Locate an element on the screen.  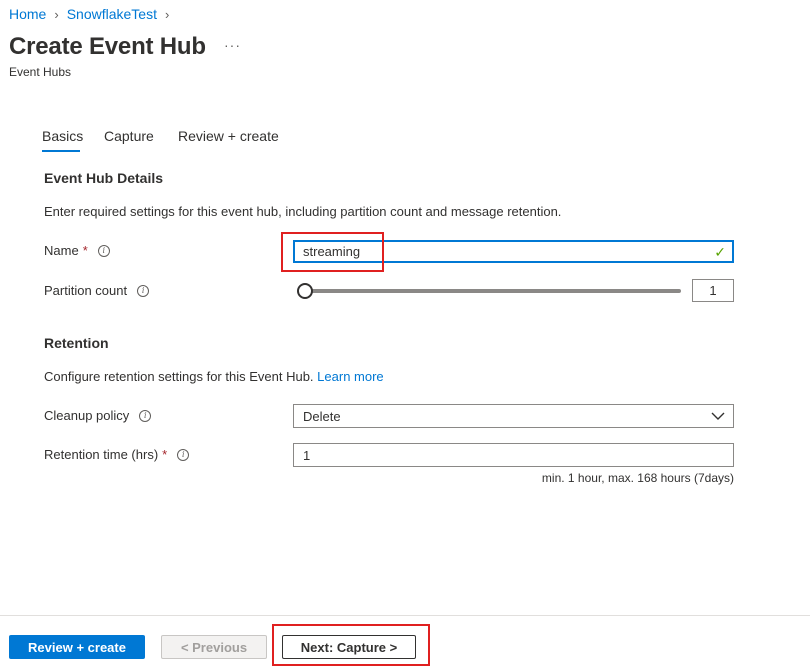
tab-capture: Capture is located at coordinates (129, 136).